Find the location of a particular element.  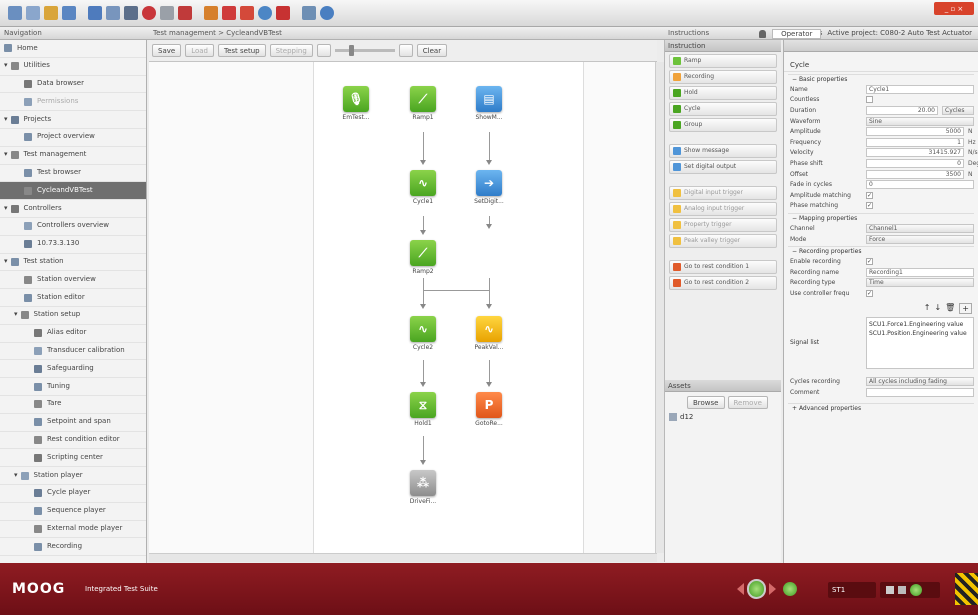

test-setup-button: Test setup is located at coordinates (241, 50).